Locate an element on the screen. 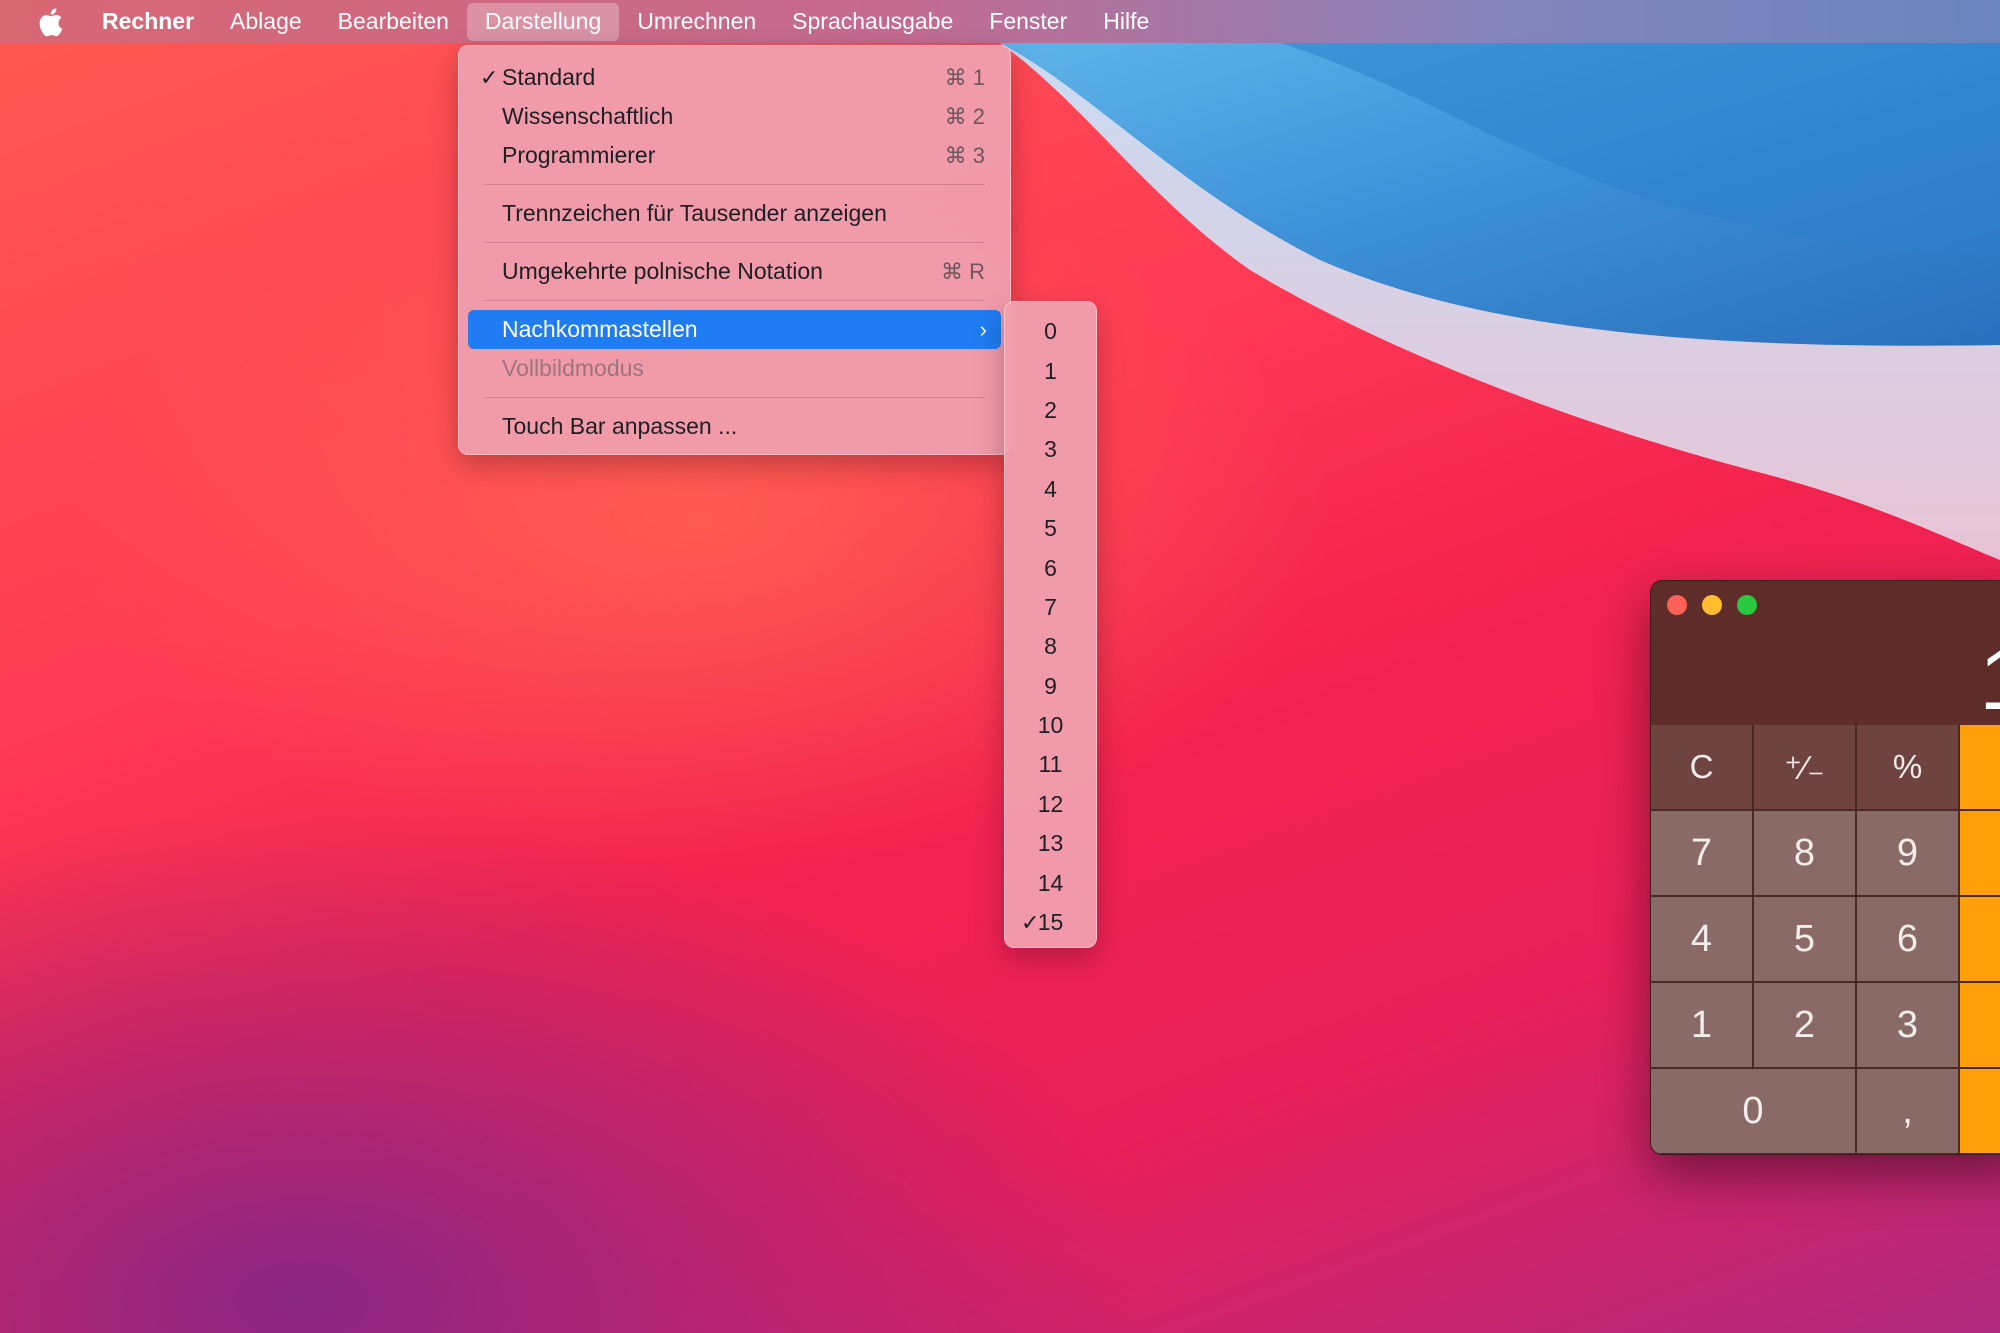 Image resolution: width=2000 pixels, height=1333 pixels. menu-item-label: Standard is located at coordinates (549, 77).